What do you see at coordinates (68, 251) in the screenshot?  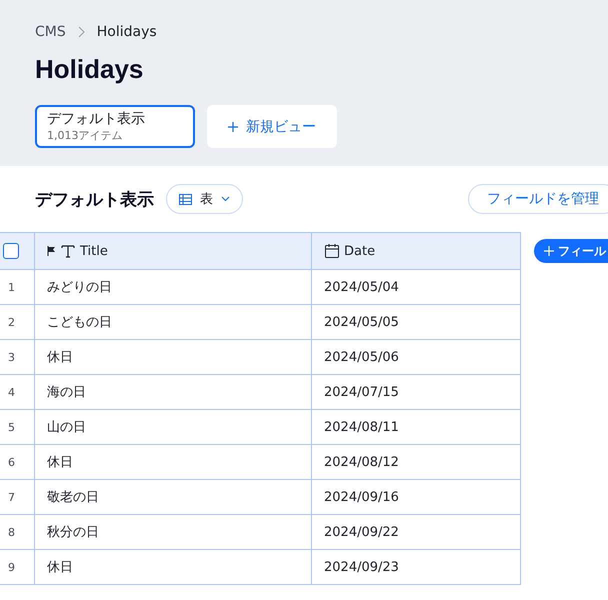 I see `text-type-icon` at bounding box center [68, 251].